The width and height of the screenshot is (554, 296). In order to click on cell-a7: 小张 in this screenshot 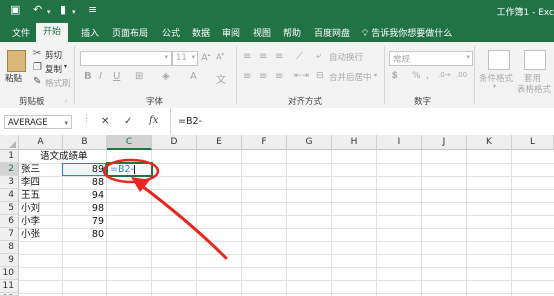, I will do `click(30, 234)`.